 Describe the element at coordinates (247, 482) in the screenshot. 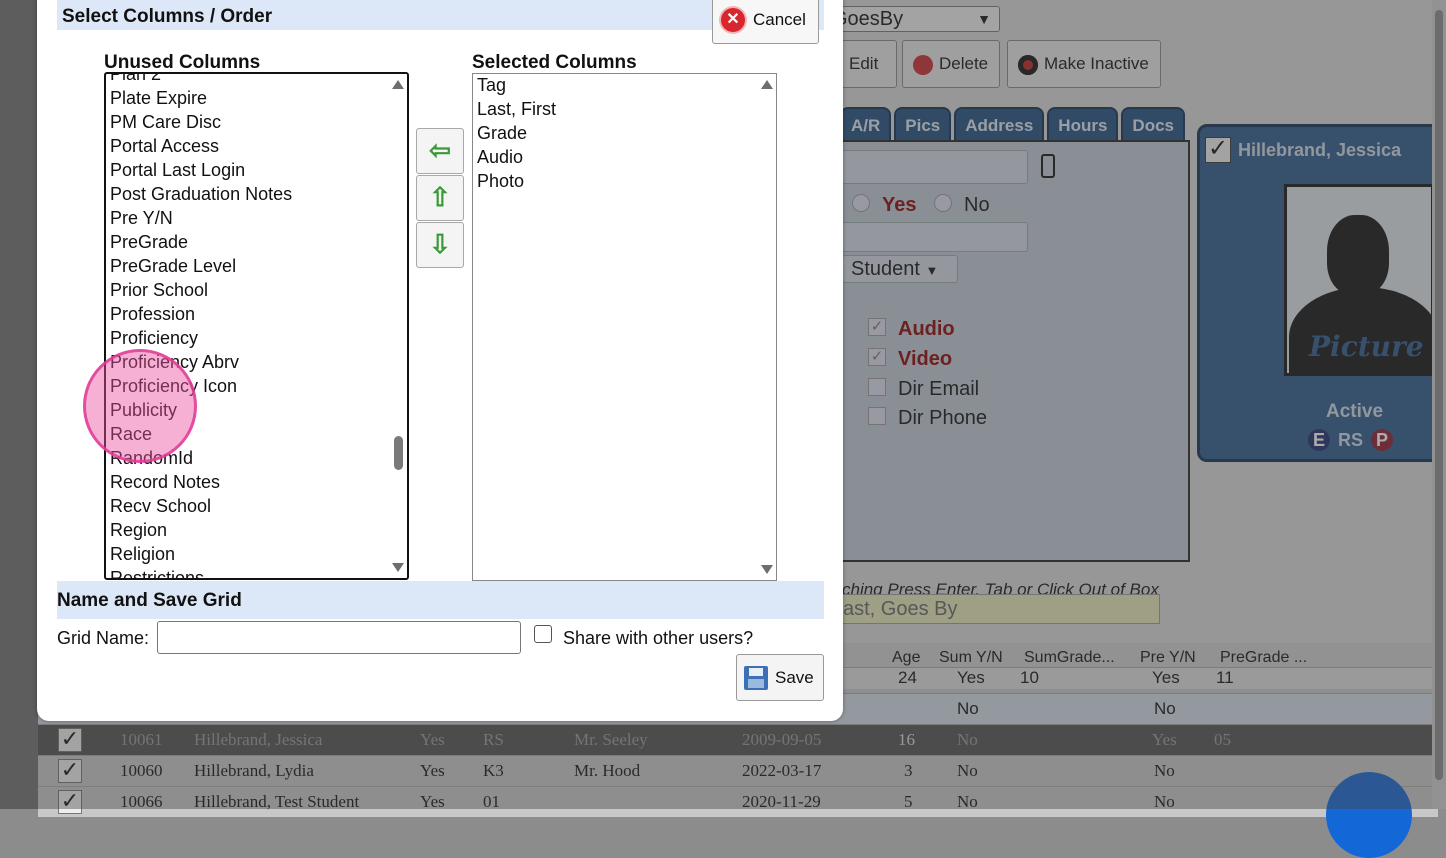

I see `list-item: Record Notes` at that location.